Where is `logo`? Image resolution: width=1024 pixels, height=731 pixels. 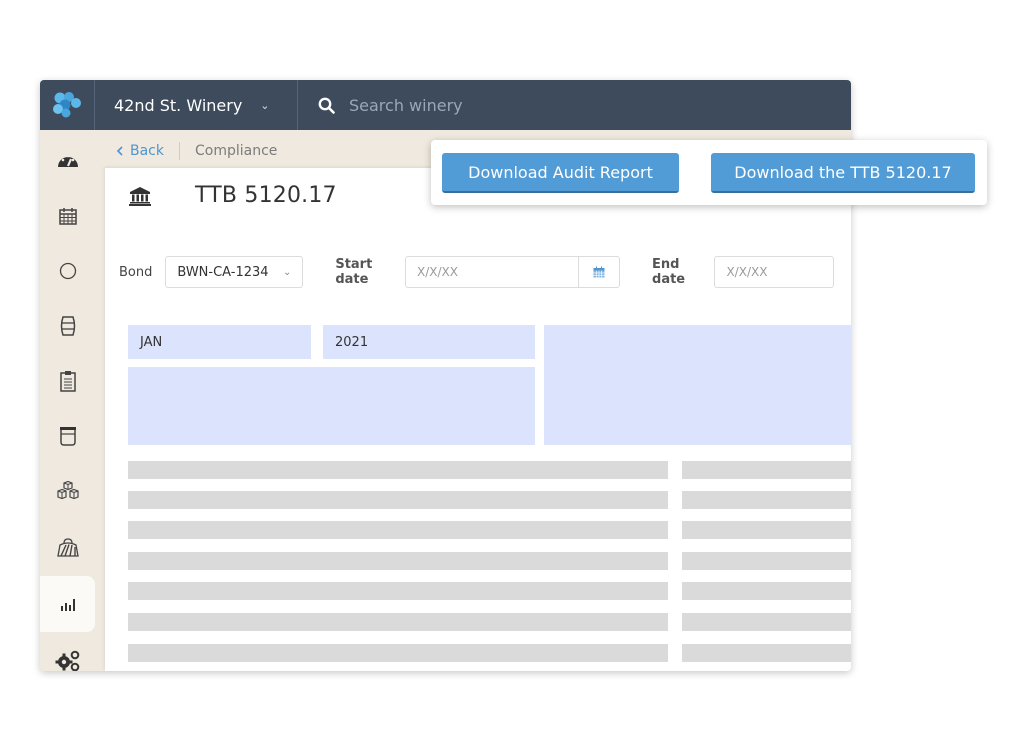 logo is located at coordinates (67, 105).